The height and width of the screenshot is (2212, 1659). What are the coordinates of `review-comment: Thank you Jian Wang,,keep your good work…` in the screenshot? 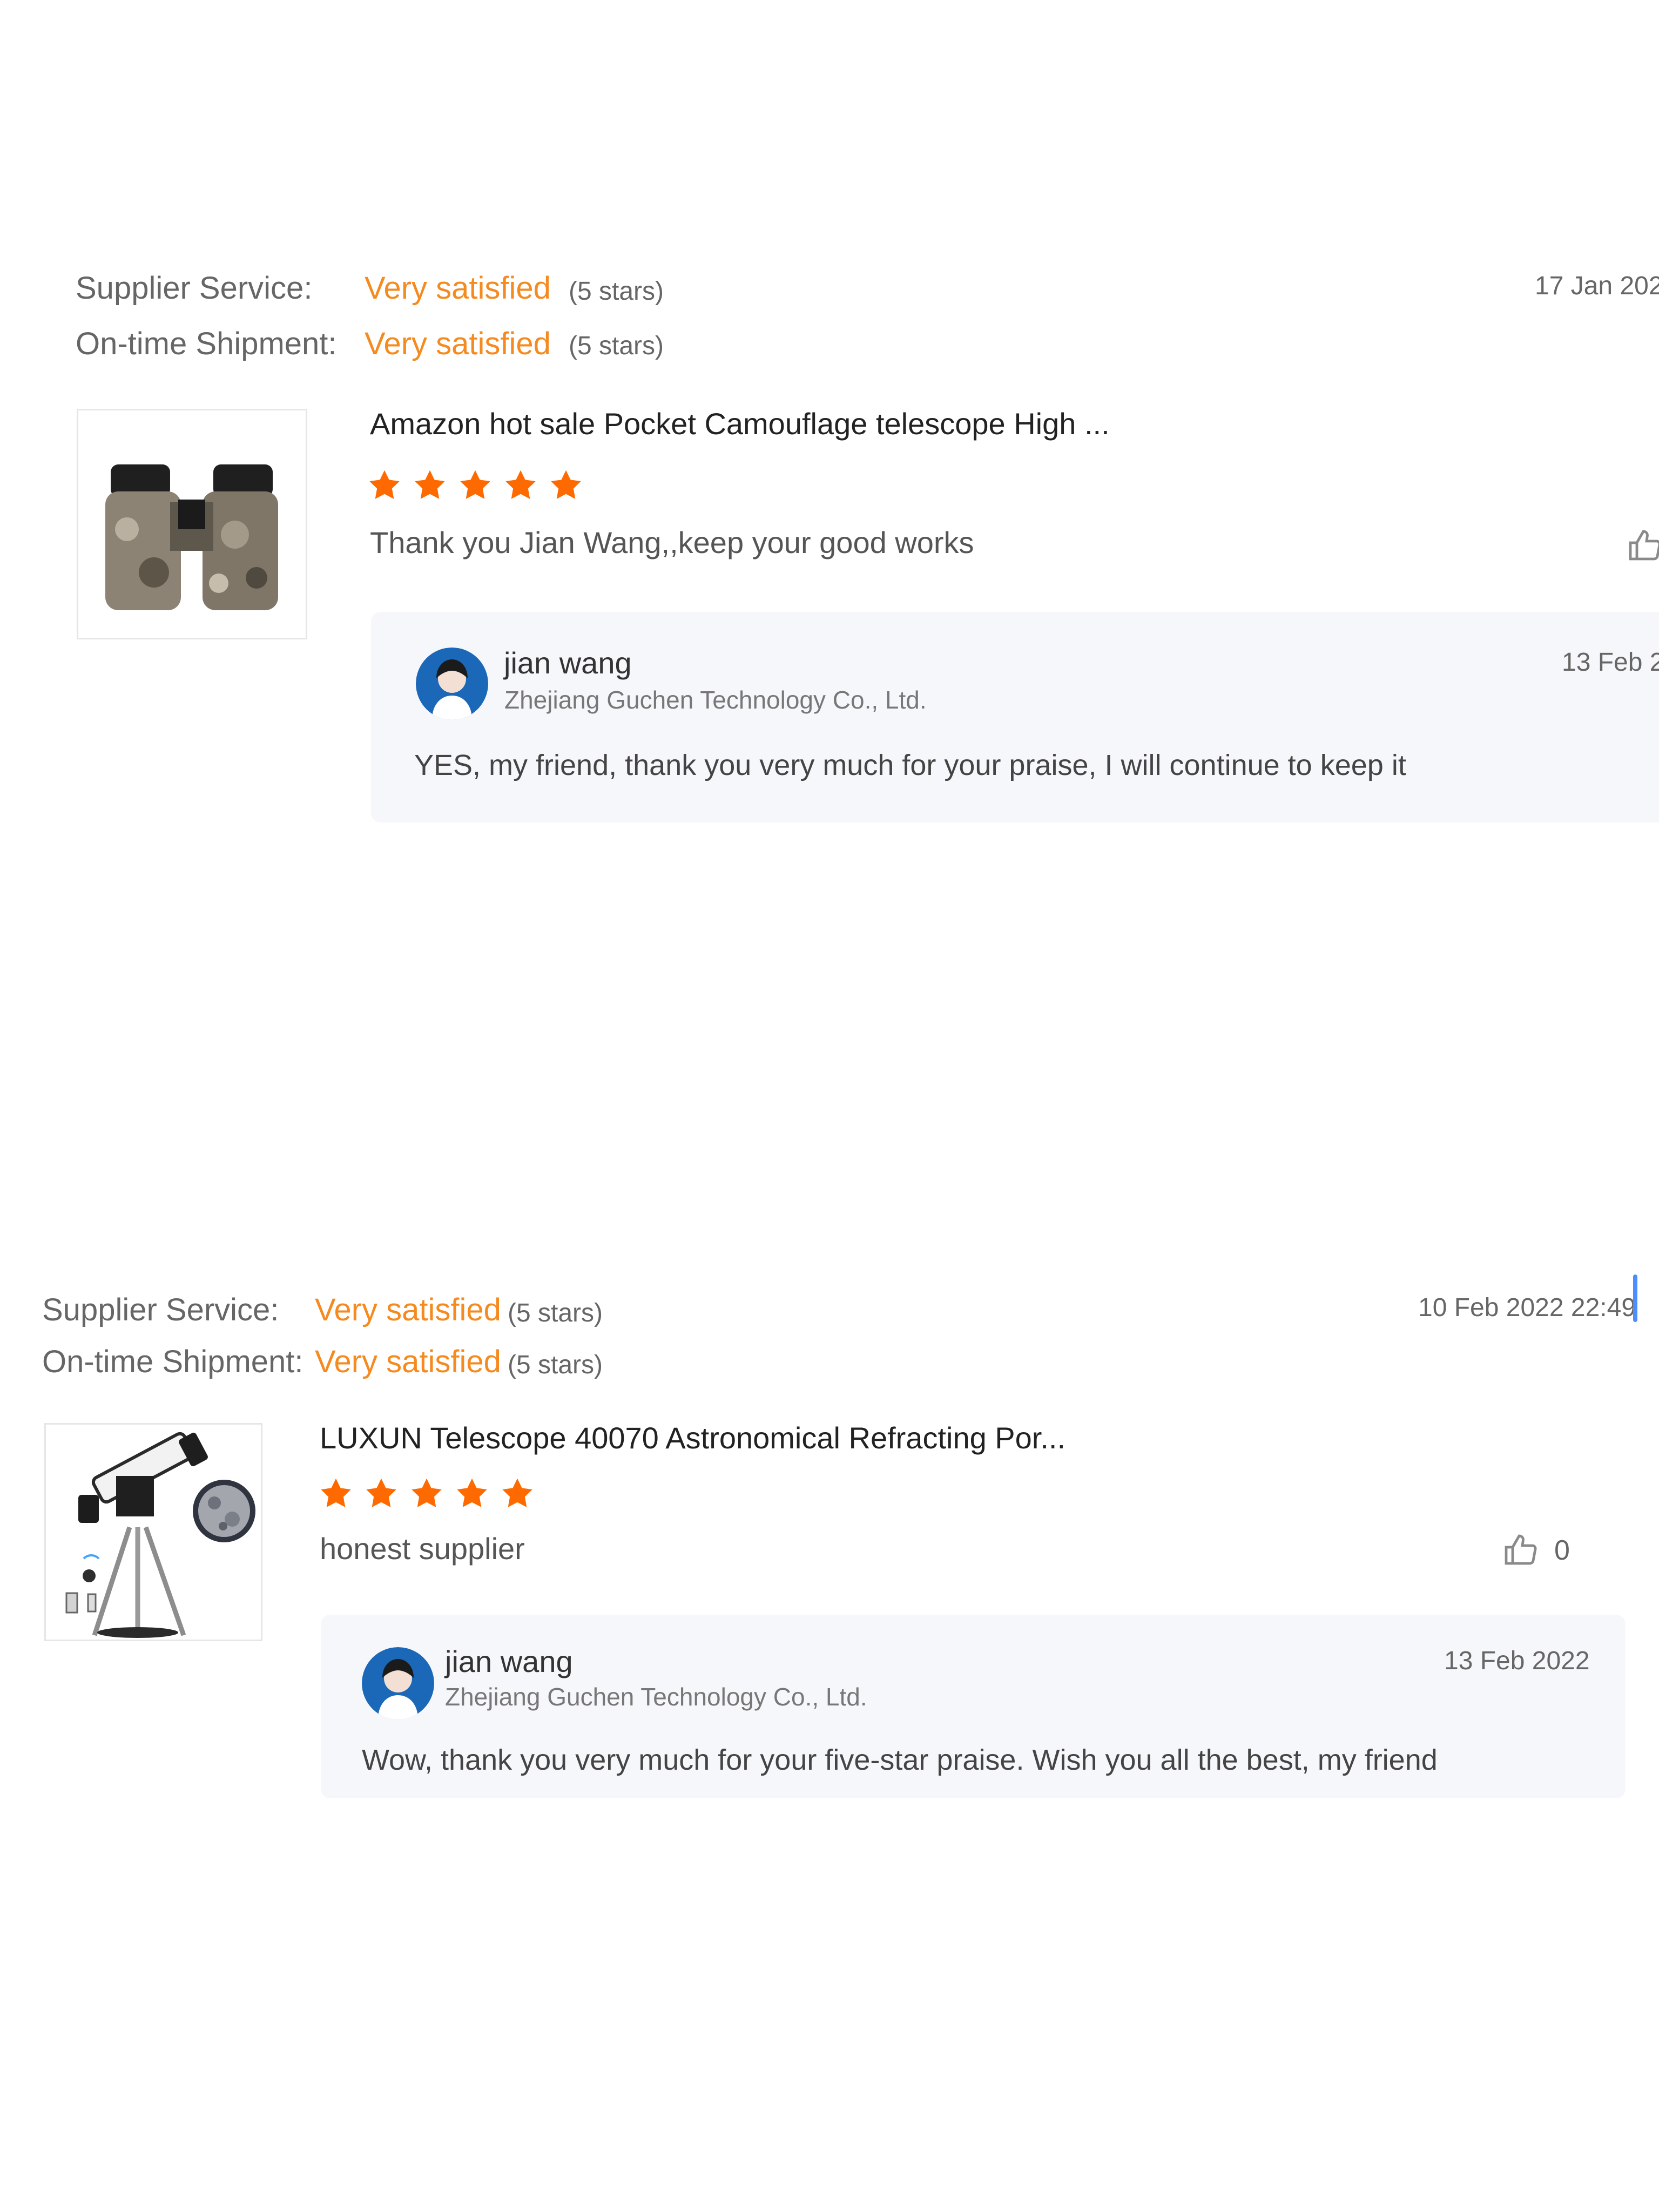 It's located at (672, 542).